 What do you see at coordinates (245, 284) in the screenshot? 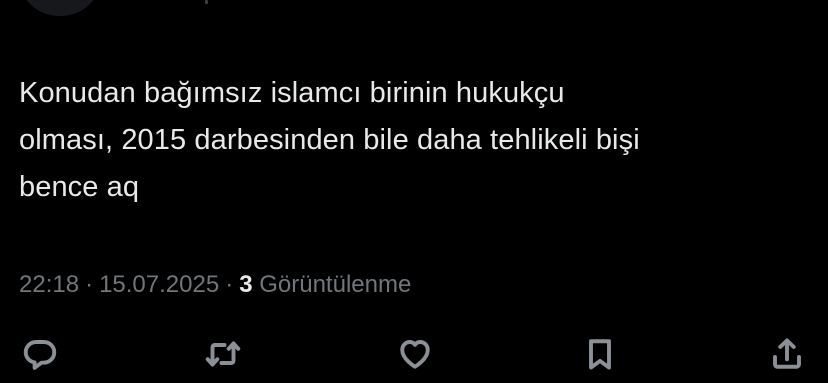
I see `views-count: 3` at bounding box center [245, 284].